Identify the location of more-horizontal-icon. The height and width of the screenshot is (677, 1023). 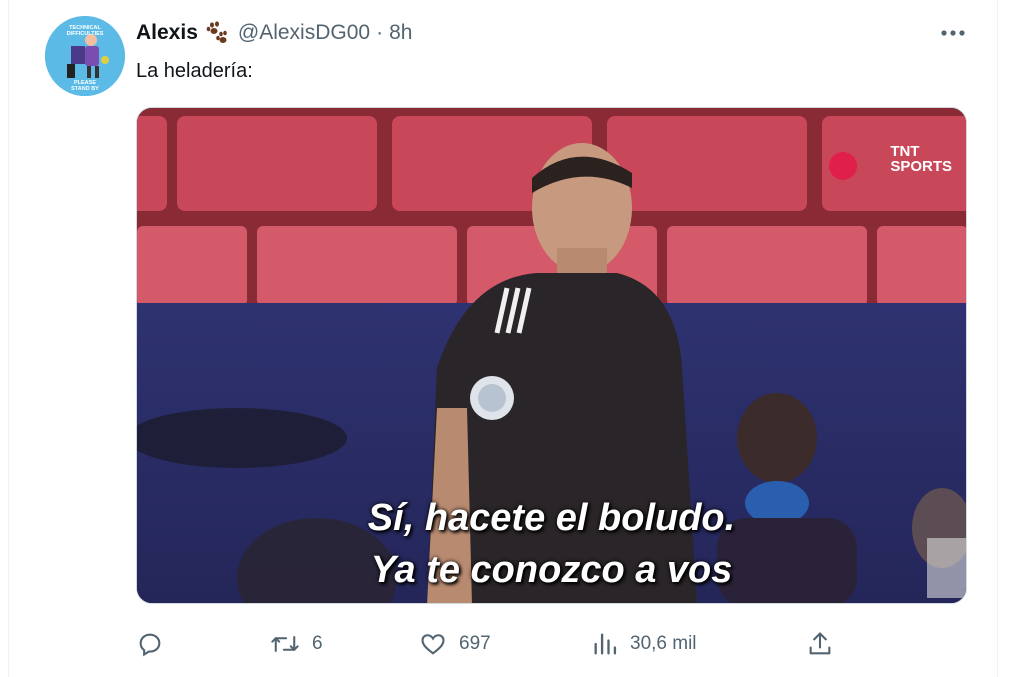
(953, 33).